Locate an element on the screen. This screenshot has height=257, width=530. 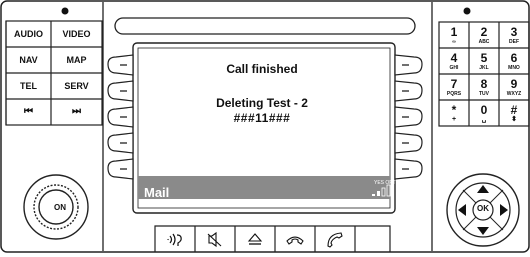
hang-up-button is located at coordinates (295, 239).